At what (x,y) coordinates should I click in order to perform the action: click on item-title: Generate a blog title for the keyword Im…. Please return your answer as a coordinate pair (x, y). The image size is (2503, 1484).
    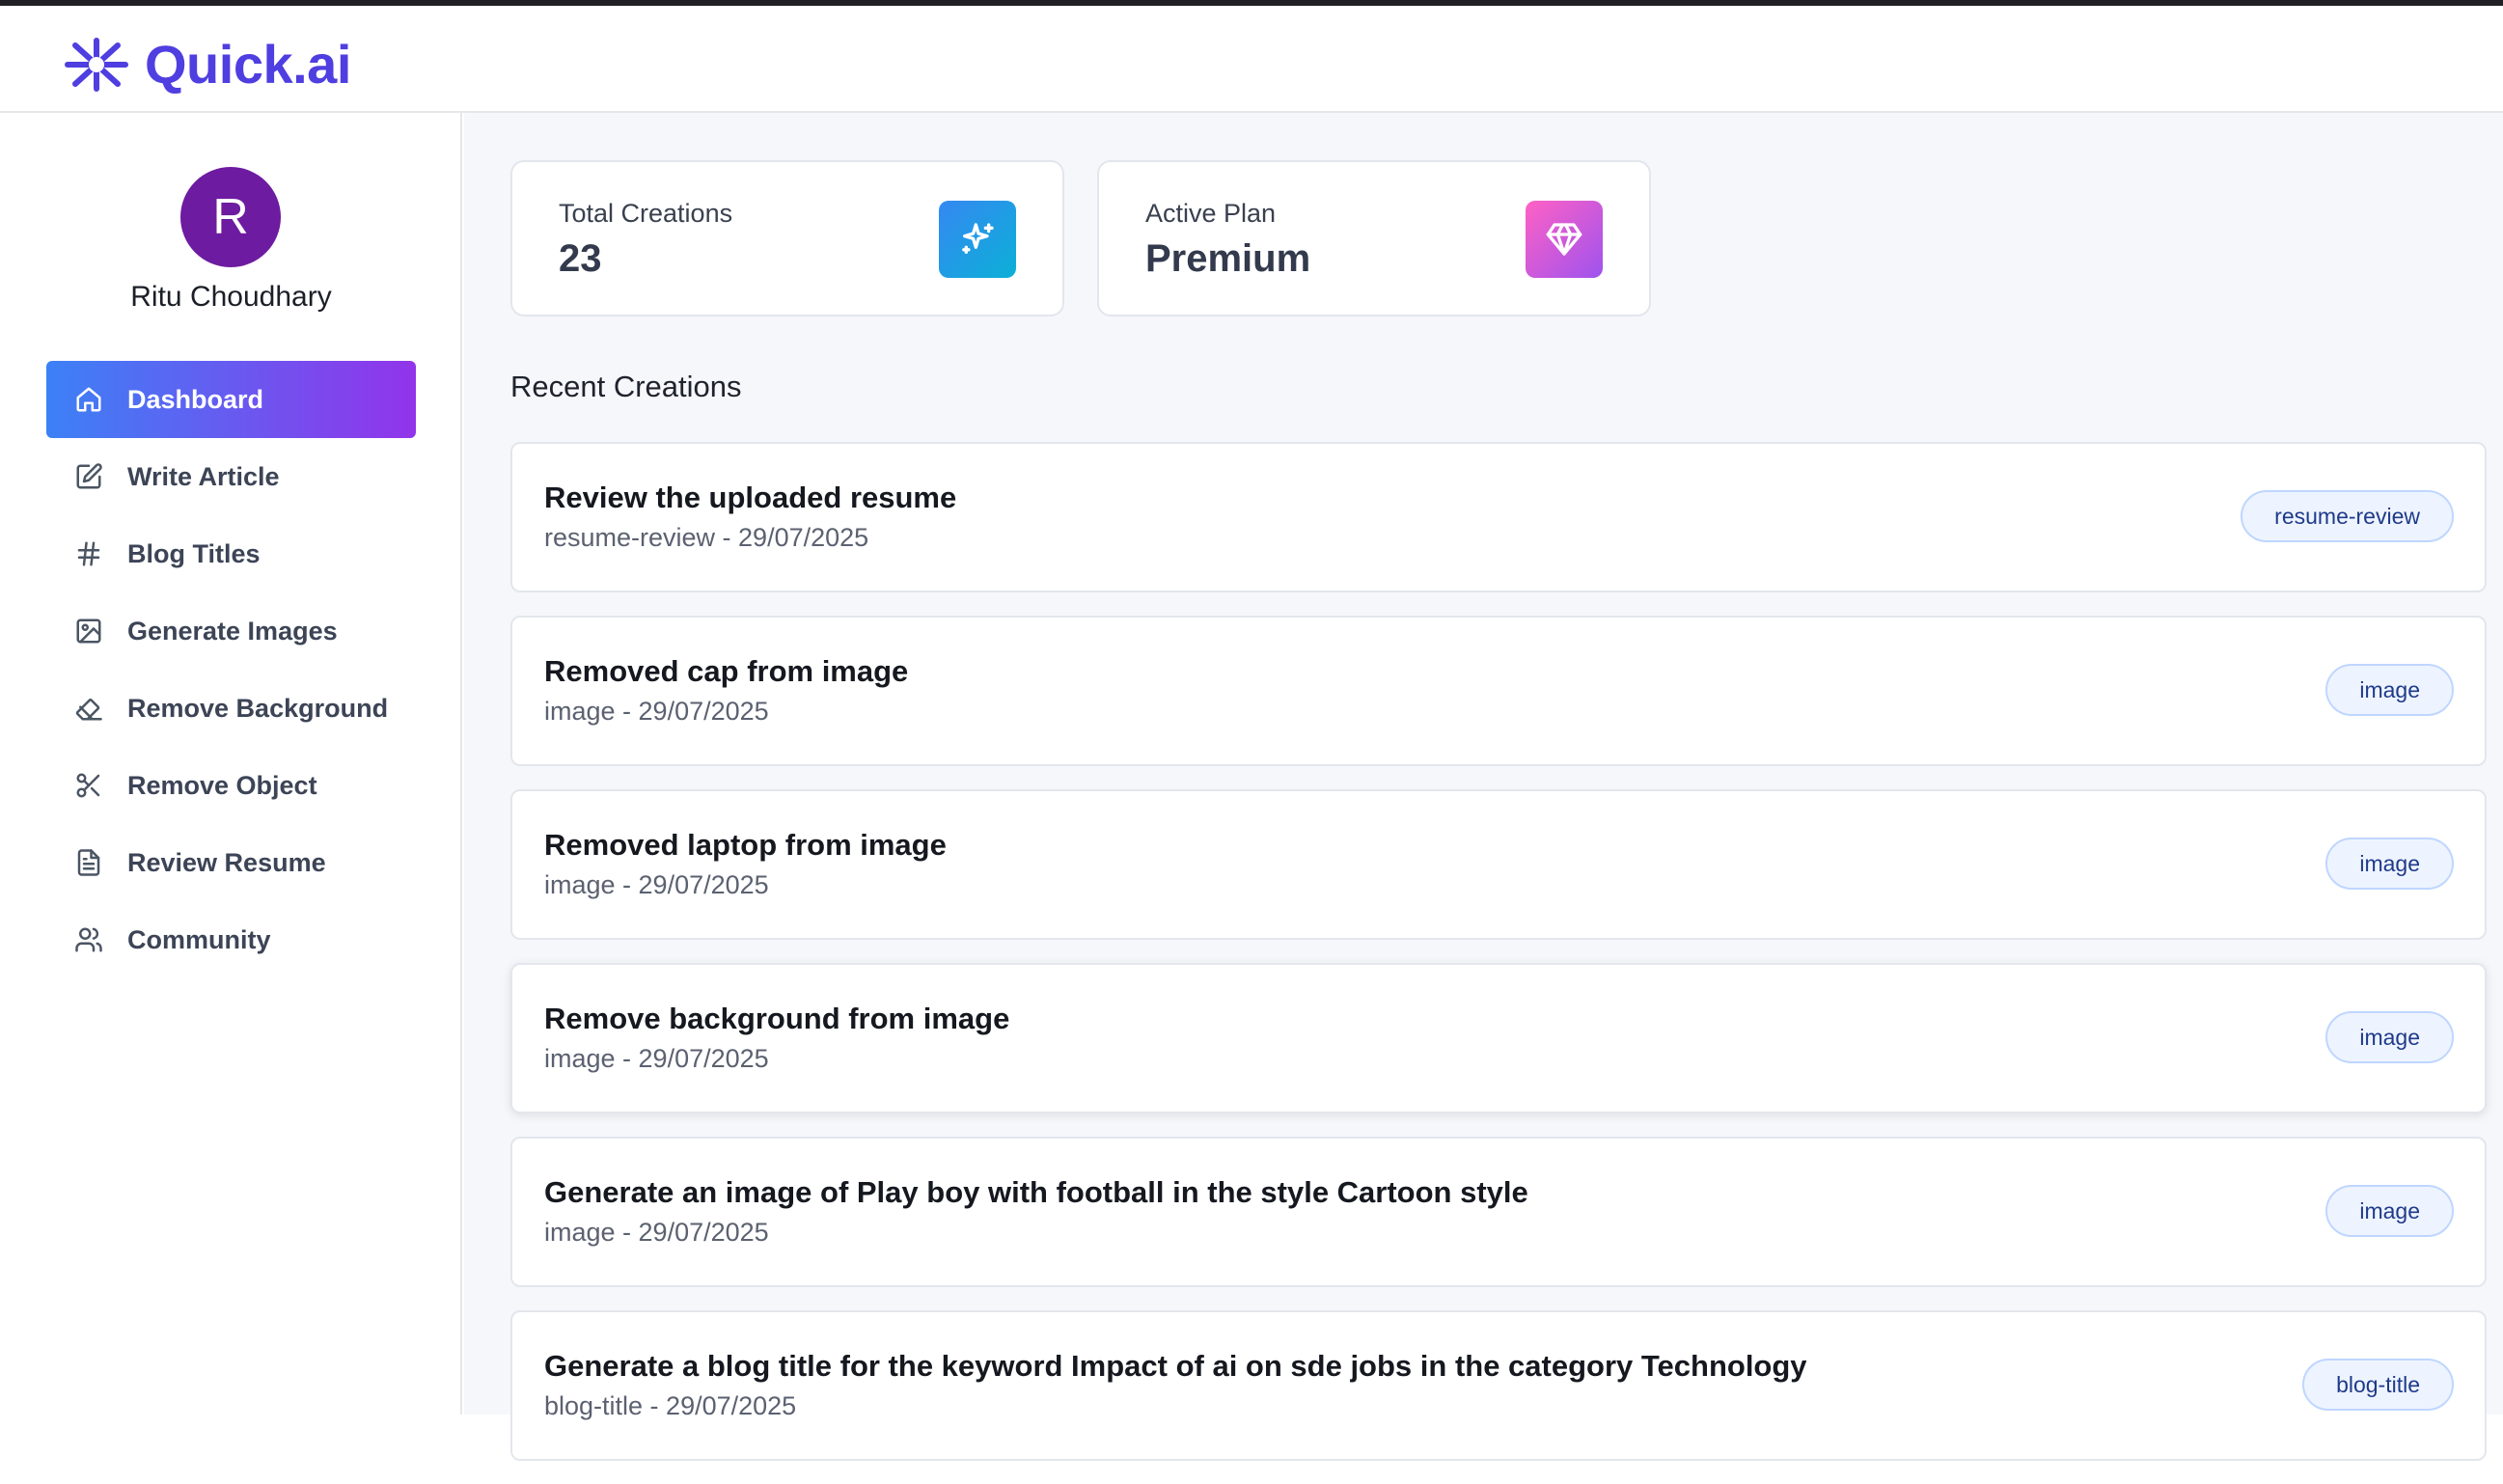
    Looking at the image, I should click on (1175, 1366).